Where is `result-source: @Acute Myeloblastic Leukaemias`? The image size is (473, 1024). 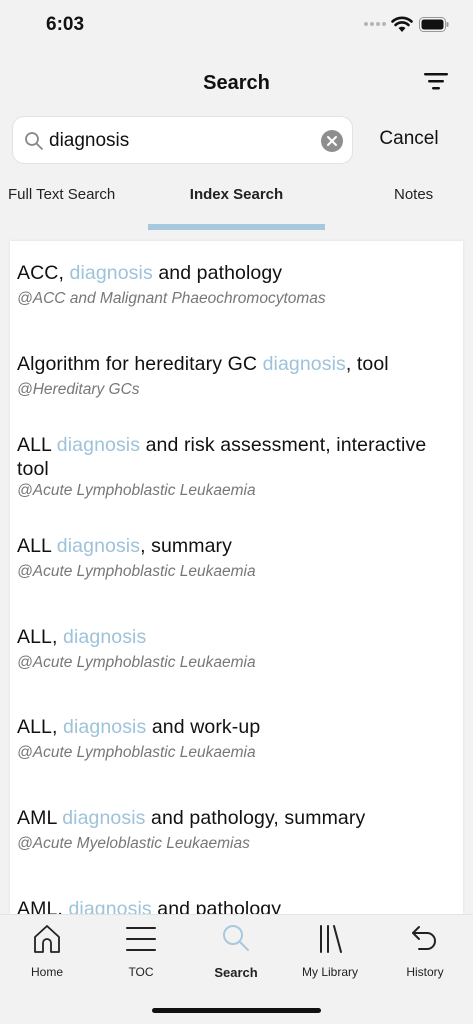 result-source: @Acute Myeloblastic Leukaemias is located at coordinates (133, 843).